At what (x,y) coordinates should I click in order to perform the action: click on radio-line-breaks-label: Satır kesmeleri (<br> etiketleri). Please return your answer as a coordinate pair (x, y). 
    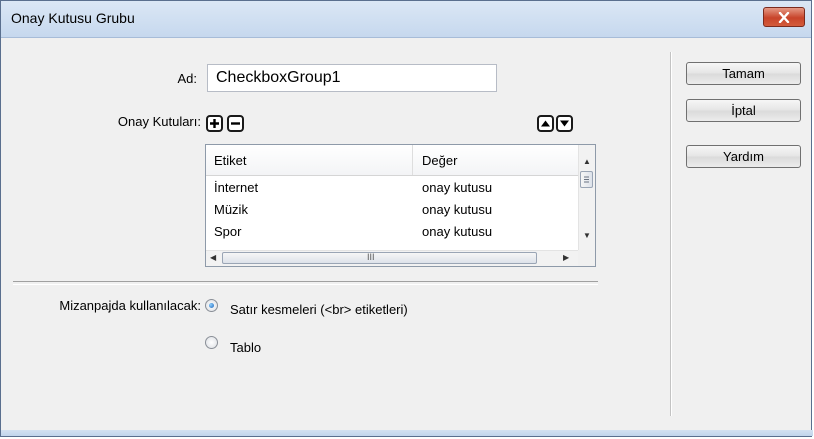
    Looking at the image, I should click on (319, 309).